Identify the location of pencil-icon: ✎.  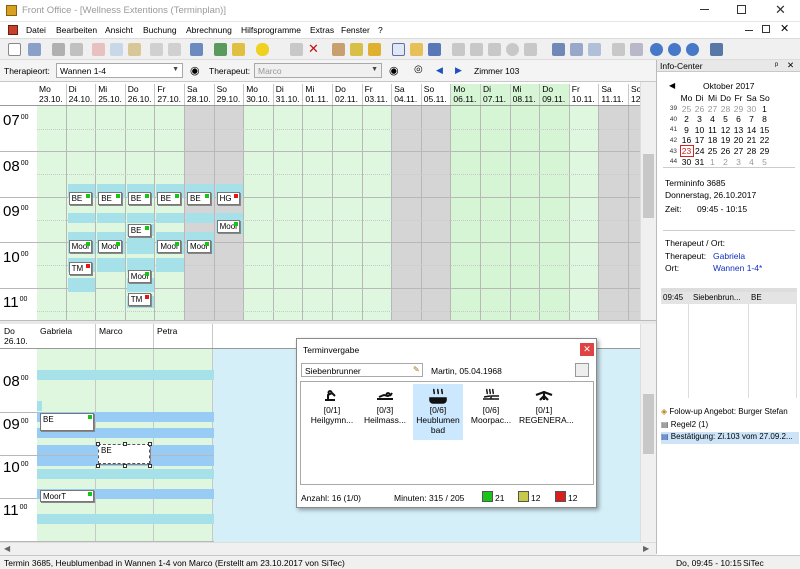
(416, 369).